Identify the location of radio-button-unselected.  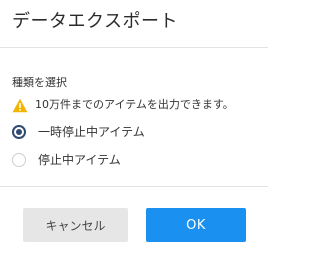
(19, 160).